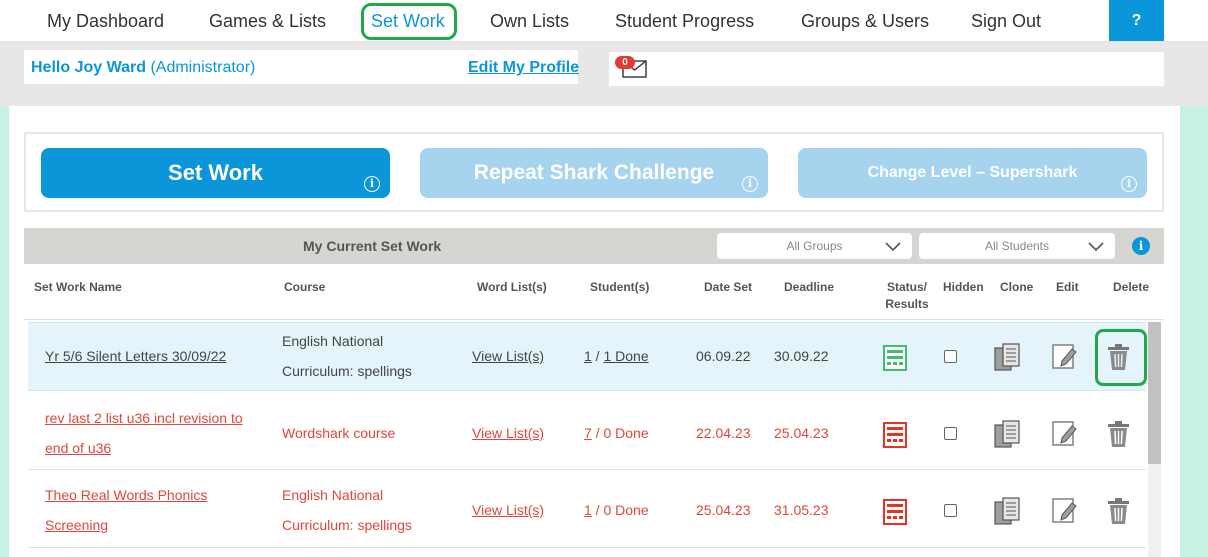  What do you see at coordinates (408, 21) in the screenshot?
I see `nav-set-work: Set Work` at bounding box center [408, 21].